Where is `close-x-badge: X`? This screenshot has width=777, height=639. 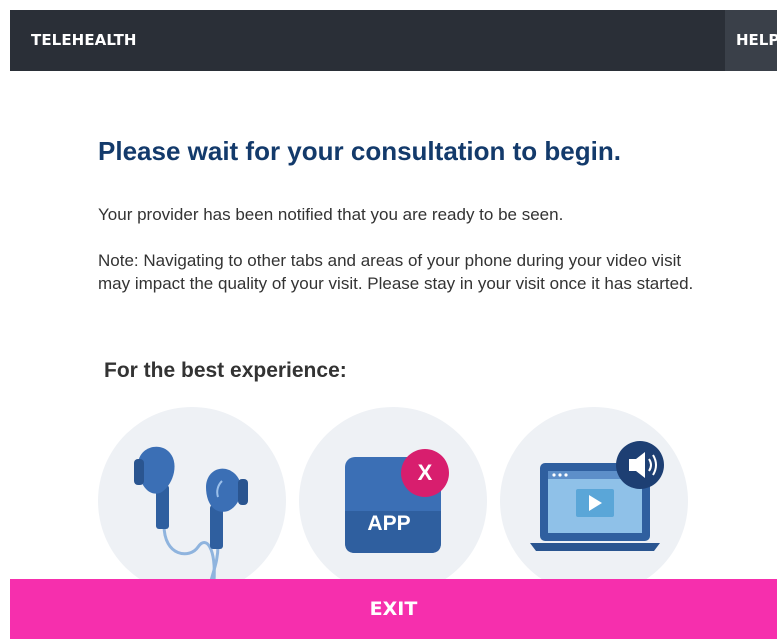
close-x-badge: X is located at coordinates (425, 473).